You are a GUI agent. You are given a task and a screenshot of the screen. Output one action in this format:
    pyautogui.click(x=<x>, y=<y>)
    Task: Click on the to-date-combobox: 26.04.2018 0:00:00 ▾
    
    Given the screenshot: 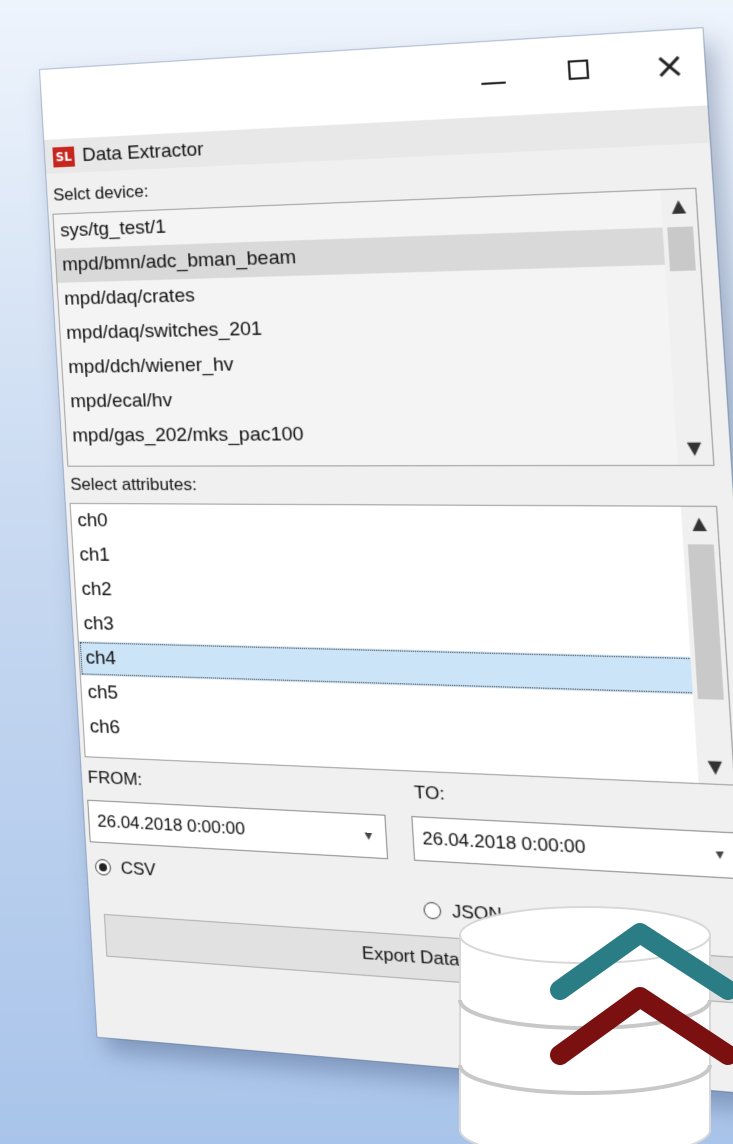 What is the action you would take?
    pyautogui.click(x=572, y=848)
    